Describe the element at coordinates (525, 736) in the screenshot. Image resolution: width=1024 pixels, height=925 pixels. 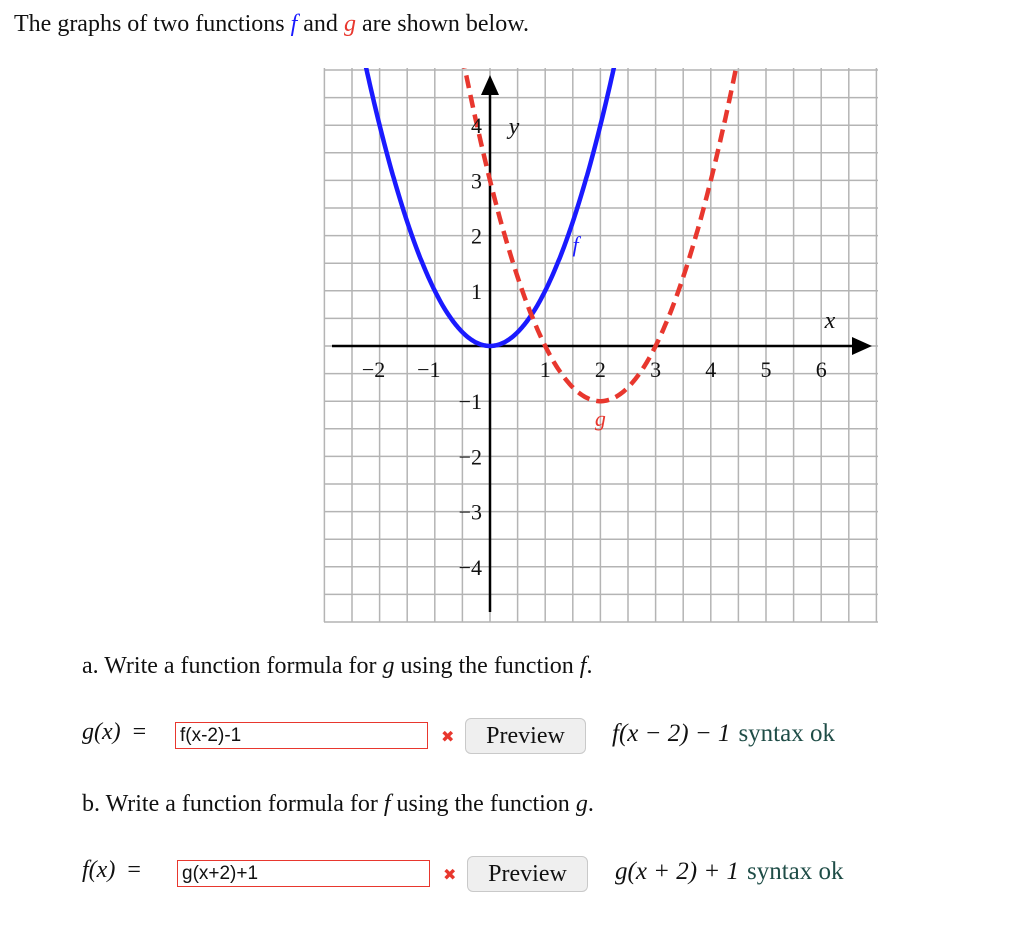
I see `preview-button-a: Preview` at that location.